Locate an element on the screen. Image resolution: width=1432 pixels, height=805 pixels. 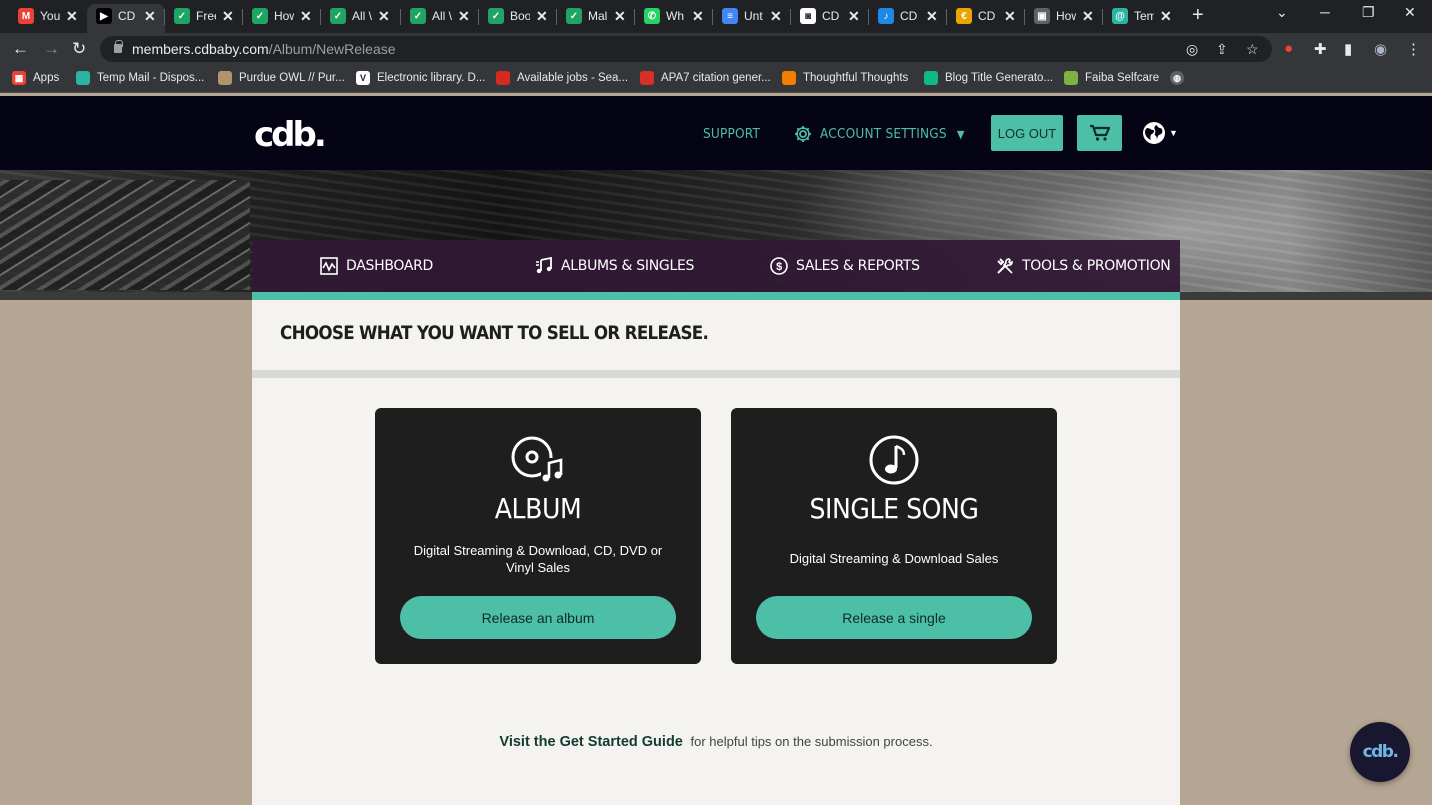
lines-icon is located at coordinates (931, 78).